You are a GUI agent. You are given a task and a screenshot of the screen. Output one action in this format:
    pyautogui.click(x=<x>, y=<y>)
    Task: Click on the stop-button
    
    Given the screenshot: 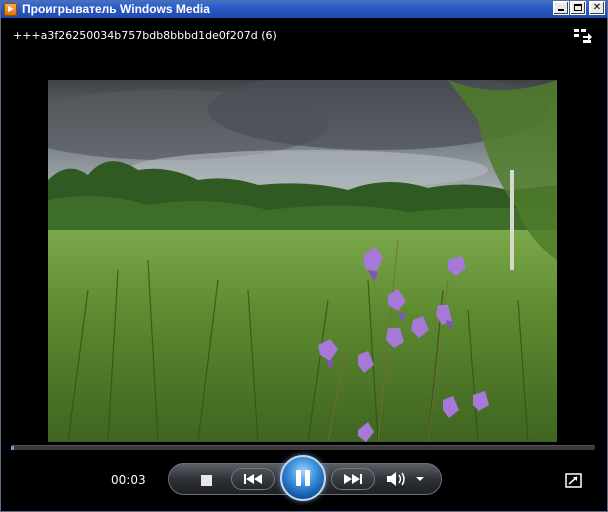 What is the action you would take?
    pyautogui.click(x=206, y=480)
    